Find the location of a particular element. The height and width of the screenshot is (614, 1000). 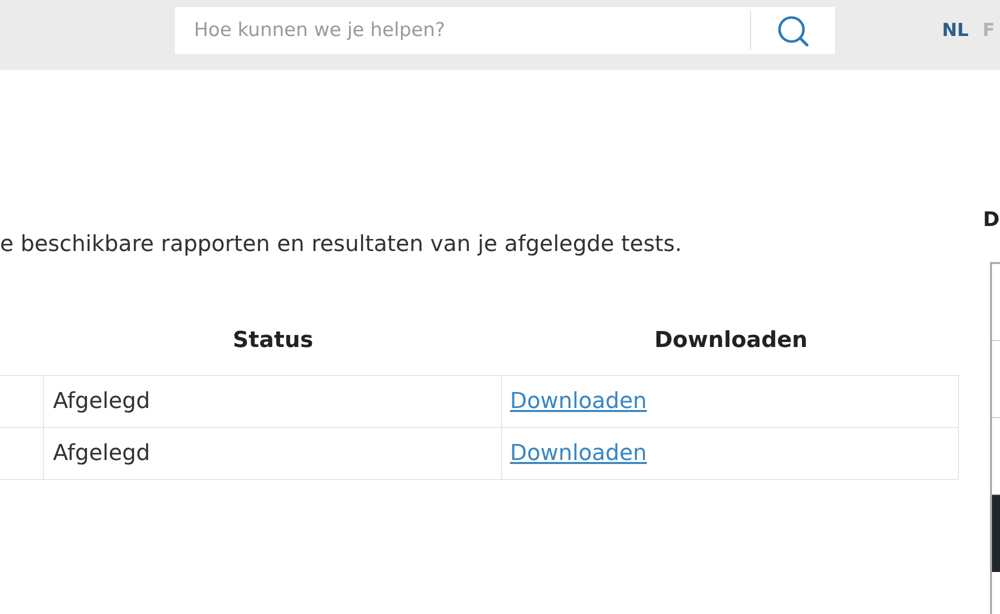

intro-text: e beschikbare rapporten en resultaten van je afgelegde tests. is located at coordinates (341, 245).